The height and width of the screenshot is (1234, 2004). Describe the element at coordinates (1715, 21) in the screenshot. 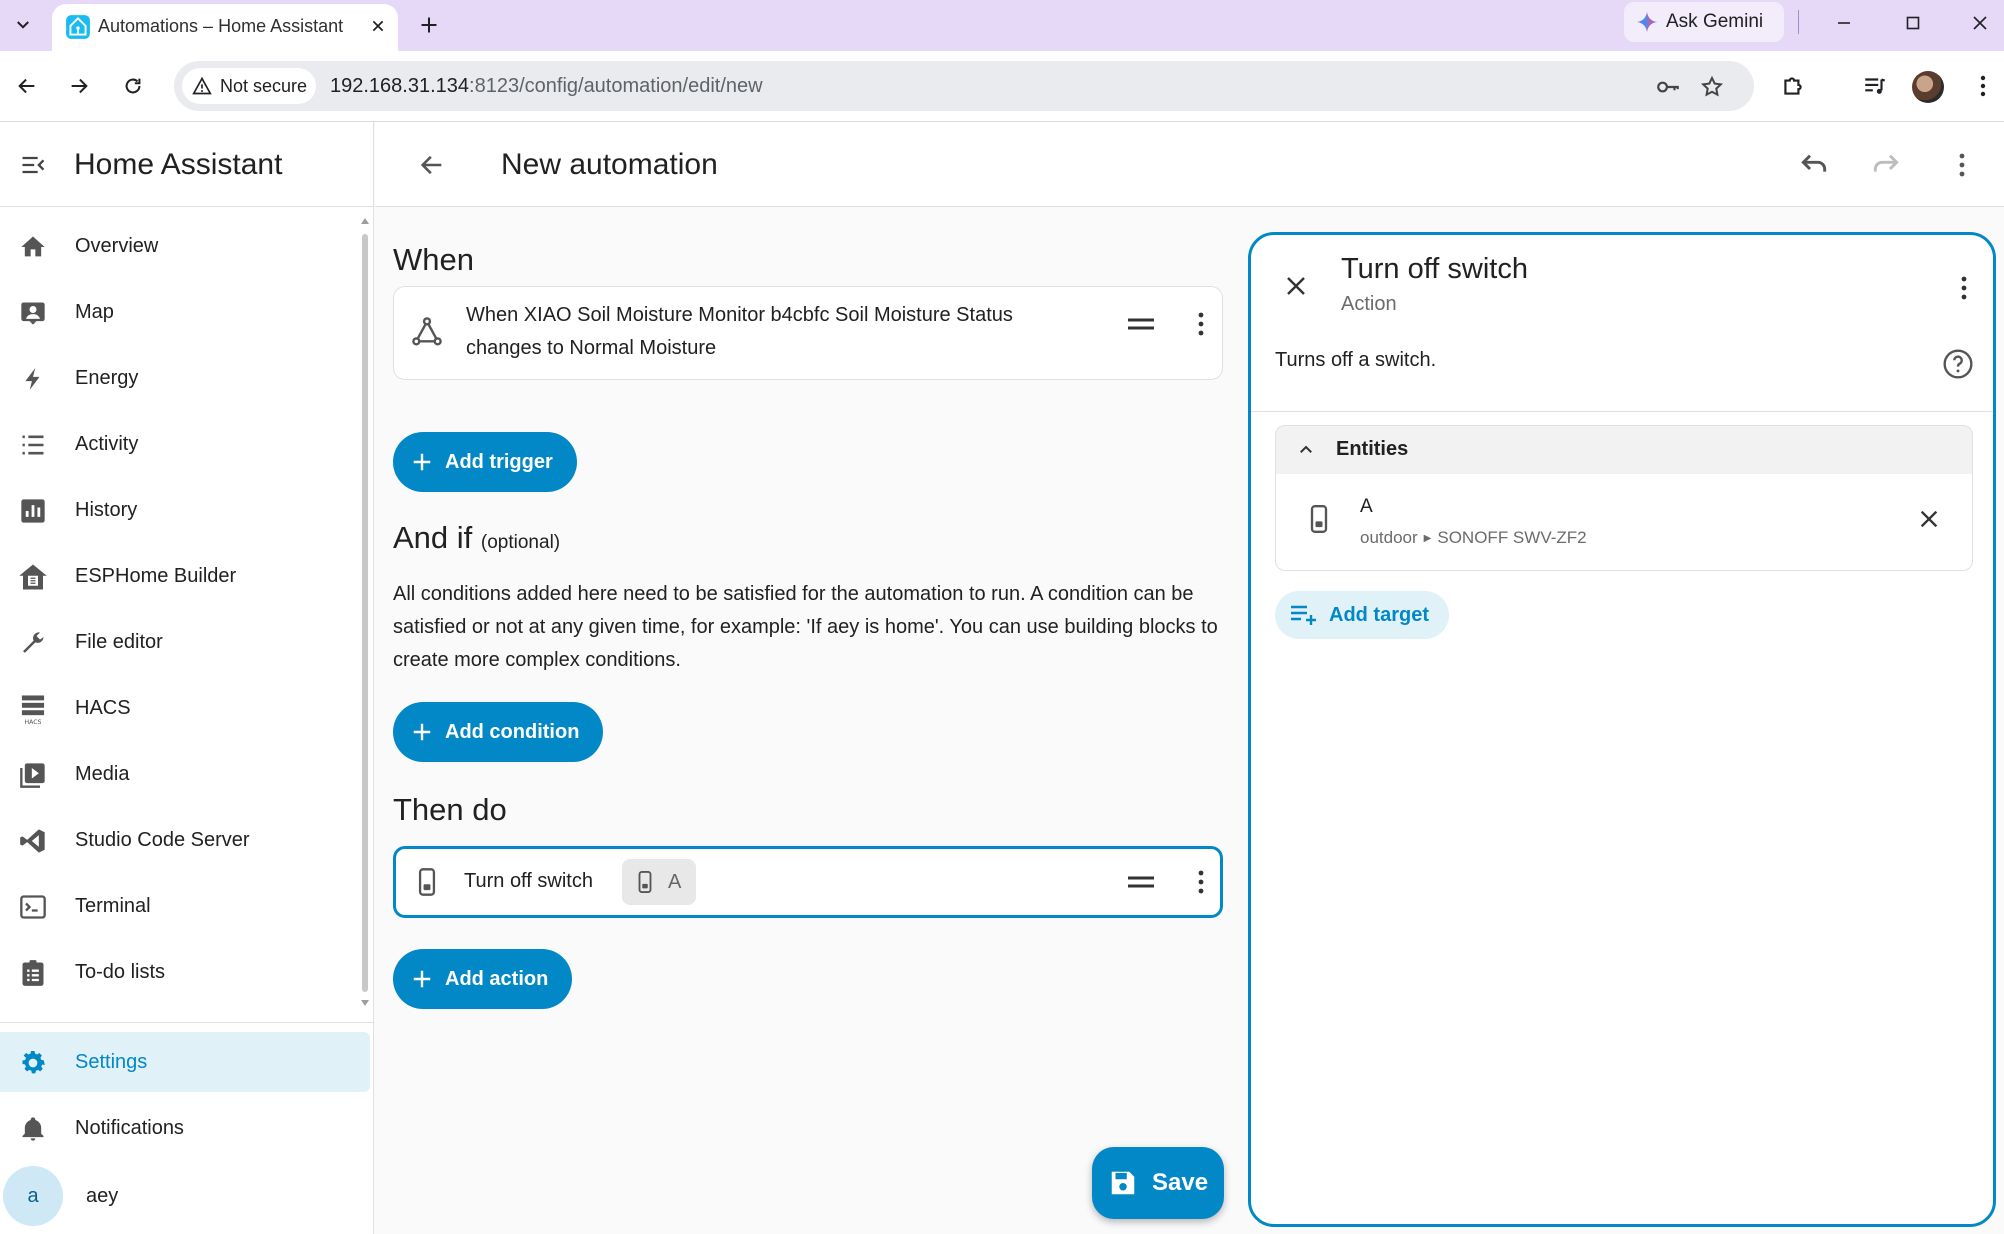

I see `ask-gemini-label: Ask Gemini` at that location.